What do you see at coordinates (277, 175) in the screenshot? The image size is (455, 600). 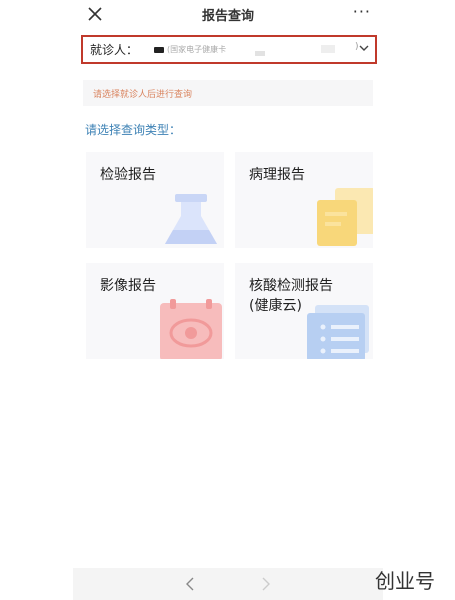 I see `card-label: 病理报告` at bounding box center [277, 175].